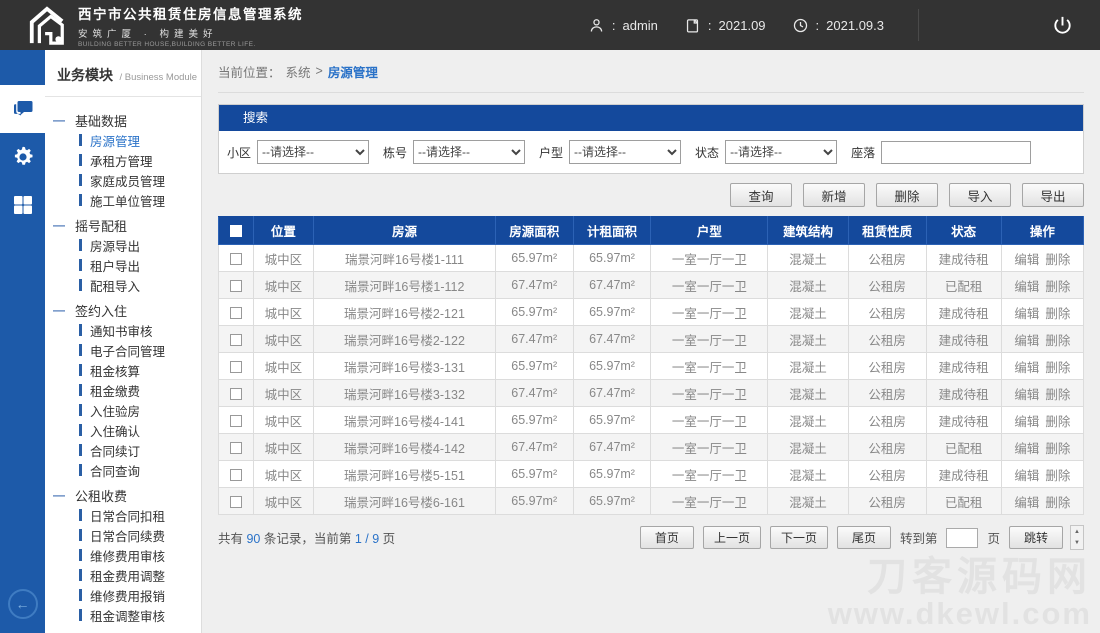 The height and width of the screenshot is (633, 1100). I want to click on sidebar-item-日常合同扣租: 日常合同扣租, so click(123, 515).